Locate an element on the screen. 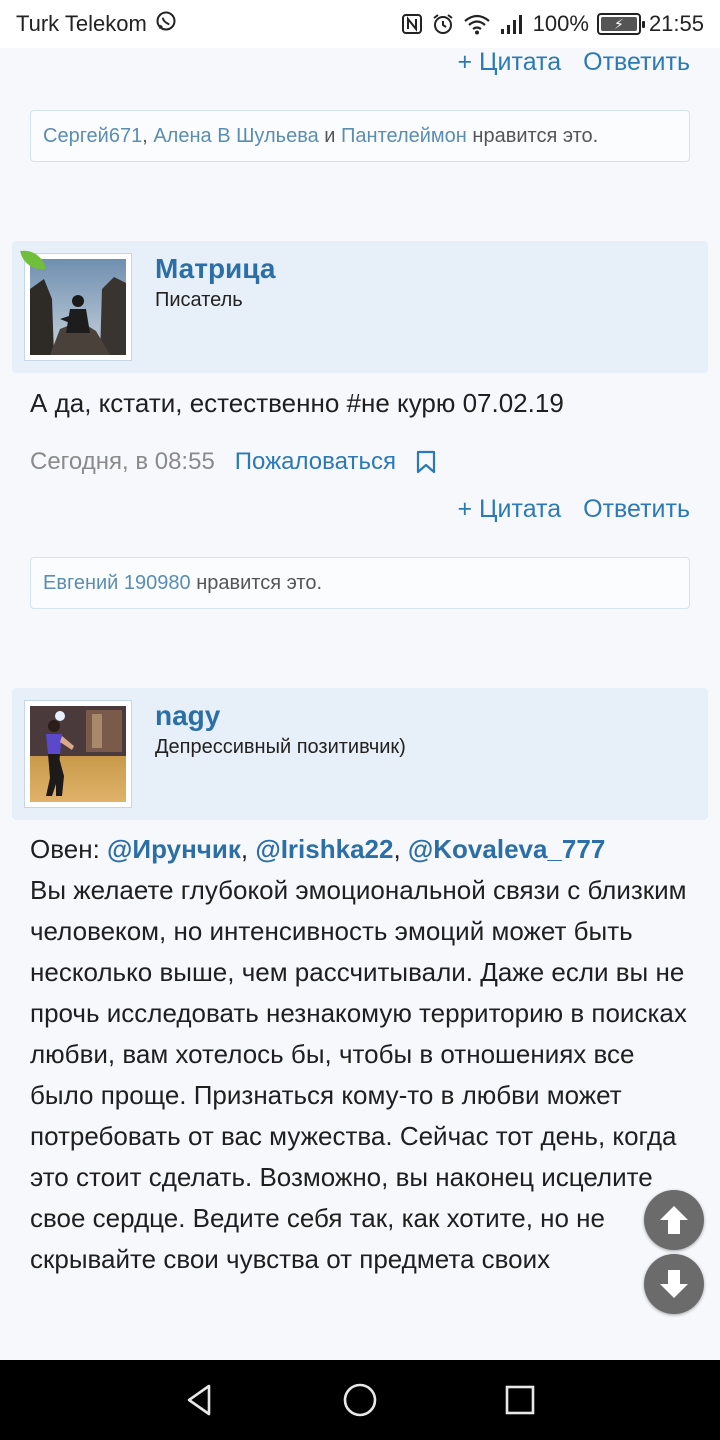 The image size is (720, 1440). post-date: Сегодня, в 08:55 is located at coordinates (122, 461).